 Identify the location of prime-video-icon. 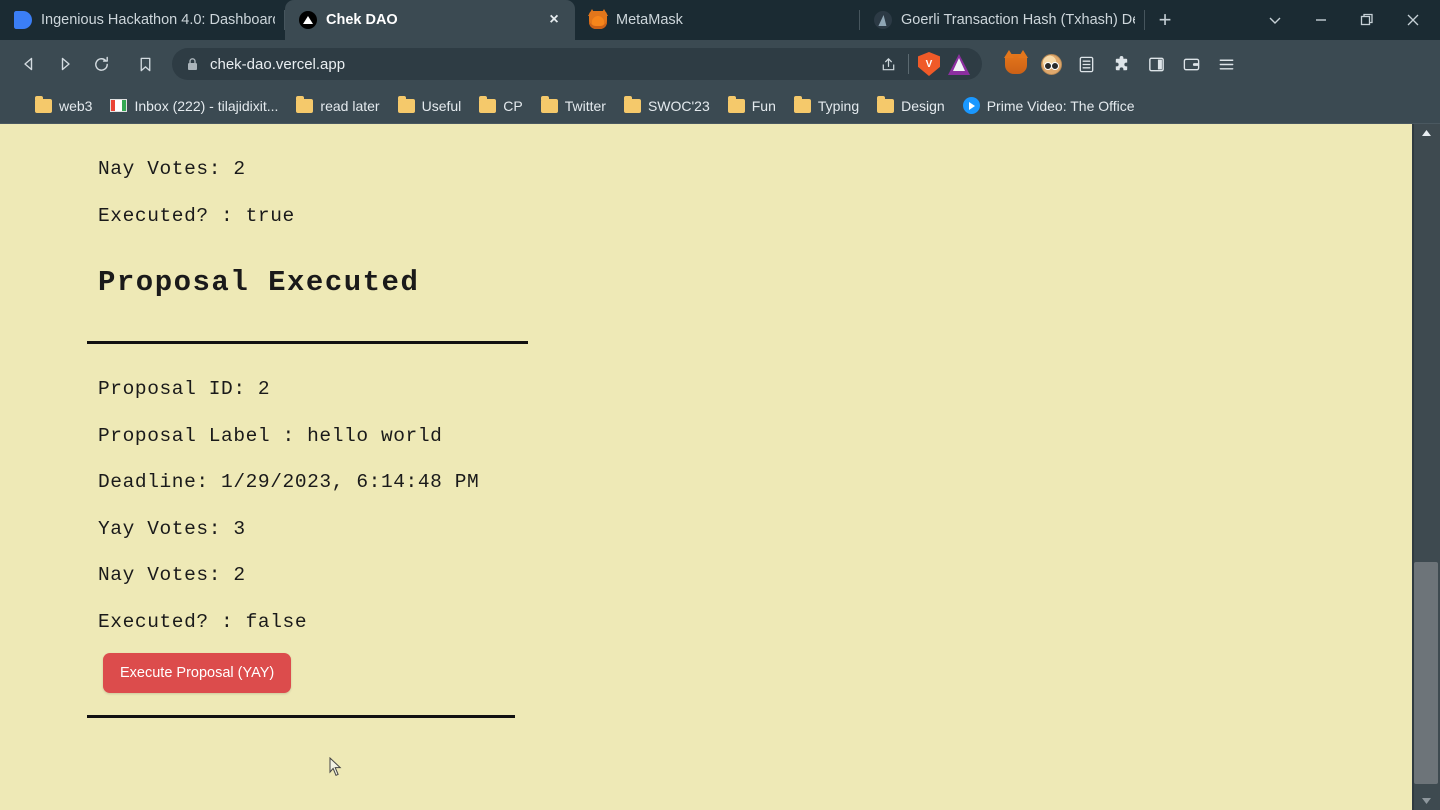
(971, 105).